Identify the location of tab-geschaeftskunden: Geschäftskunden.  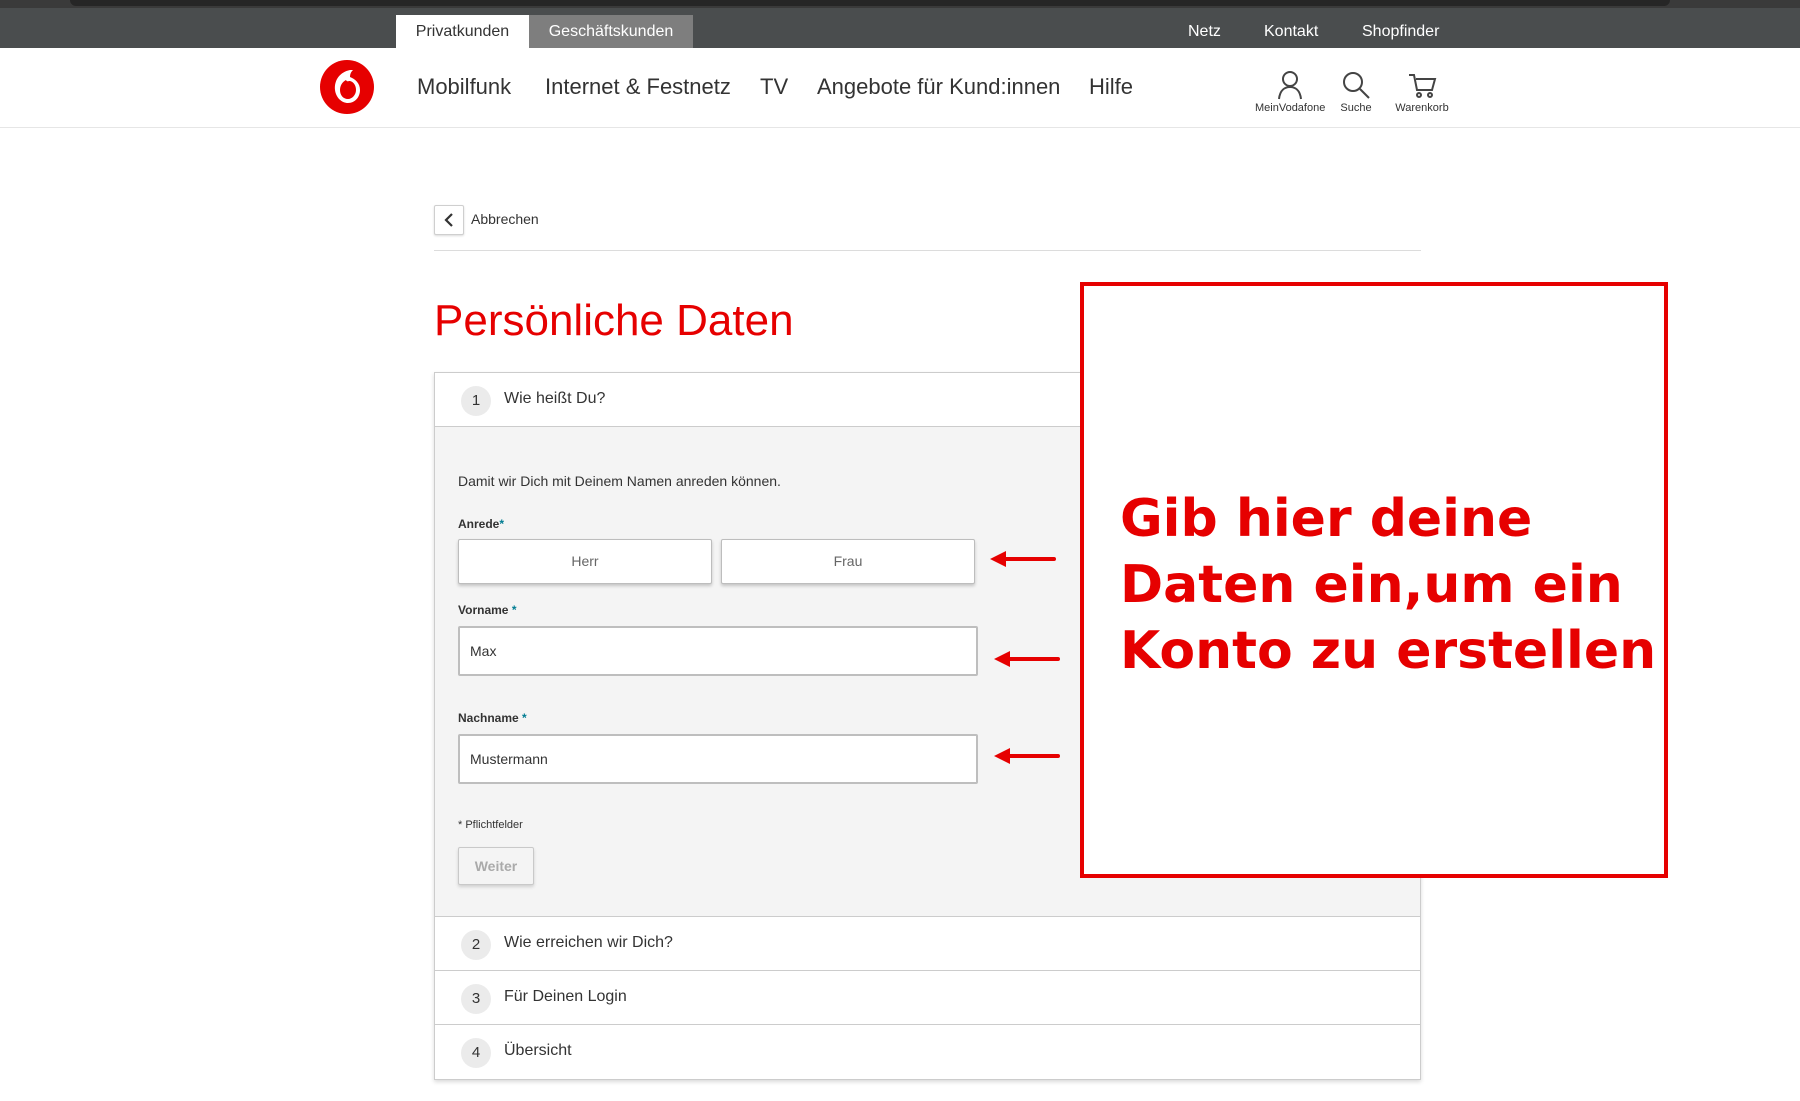
(611, 31).